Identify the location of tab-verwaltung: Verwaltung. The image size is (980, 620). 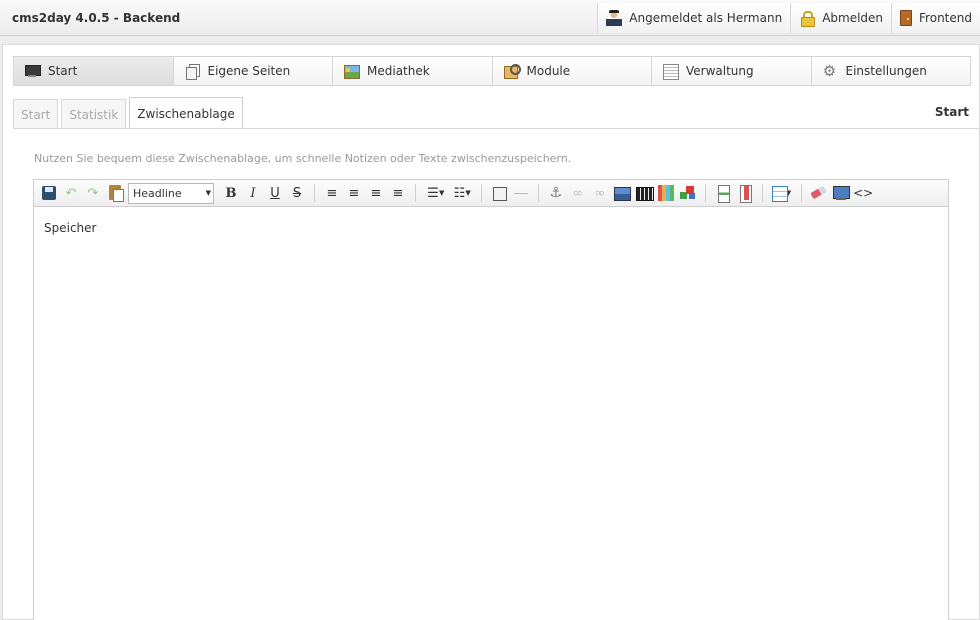
(732, 71).